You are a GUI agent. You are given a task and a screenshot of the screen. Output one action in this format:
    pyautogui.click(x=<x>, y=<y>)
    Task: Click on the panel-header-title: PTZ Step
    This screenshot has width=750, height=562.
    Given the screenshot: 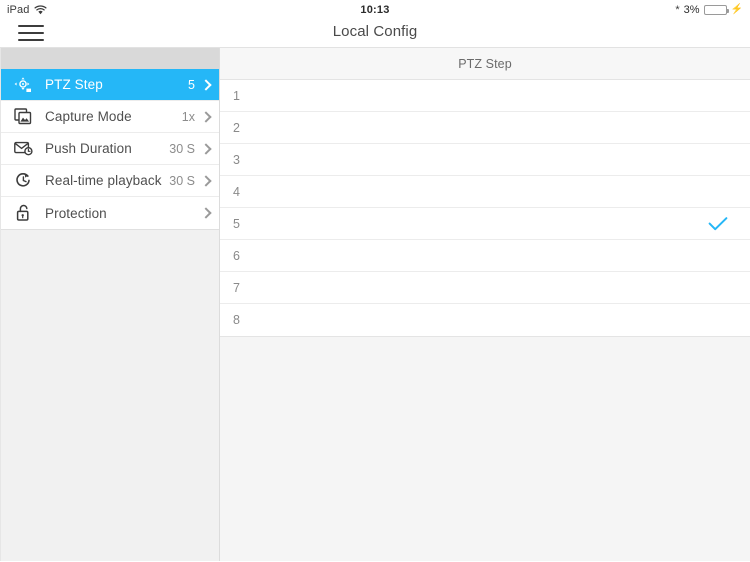 What is the action you would take?
    pyautogui.click(x=485, y=63)
    